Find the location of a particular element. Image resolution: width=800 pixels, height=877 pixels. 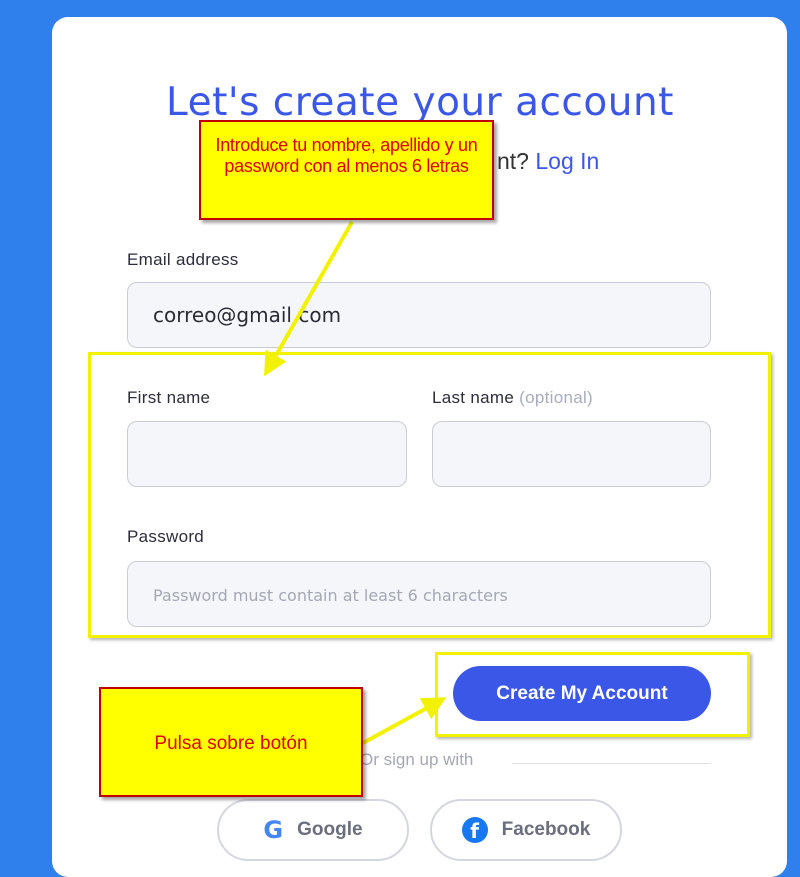

google-label: Google is located at coordinates (330, 829).